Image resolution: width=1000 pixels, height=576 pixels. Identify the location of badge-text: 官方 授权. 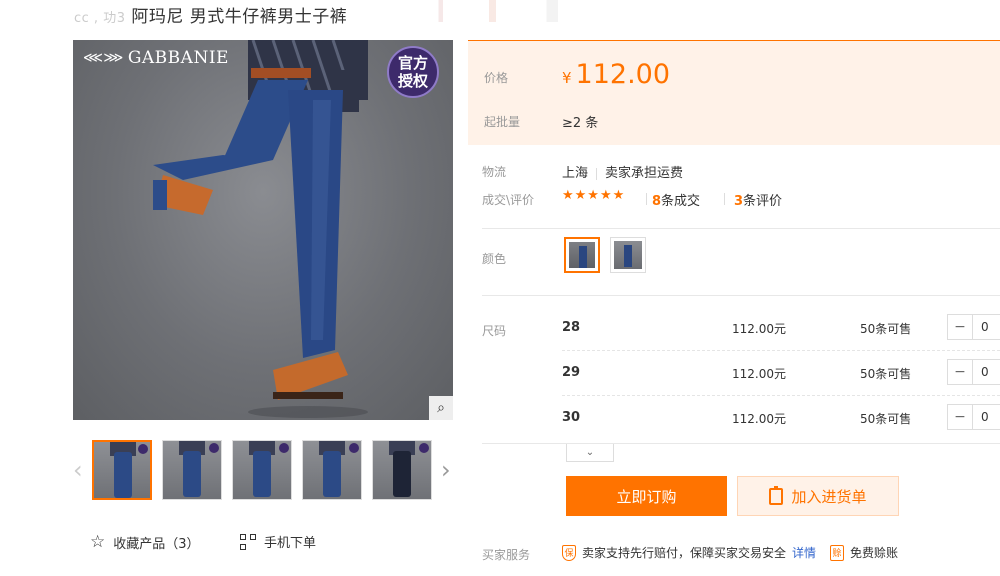
(412, 72).